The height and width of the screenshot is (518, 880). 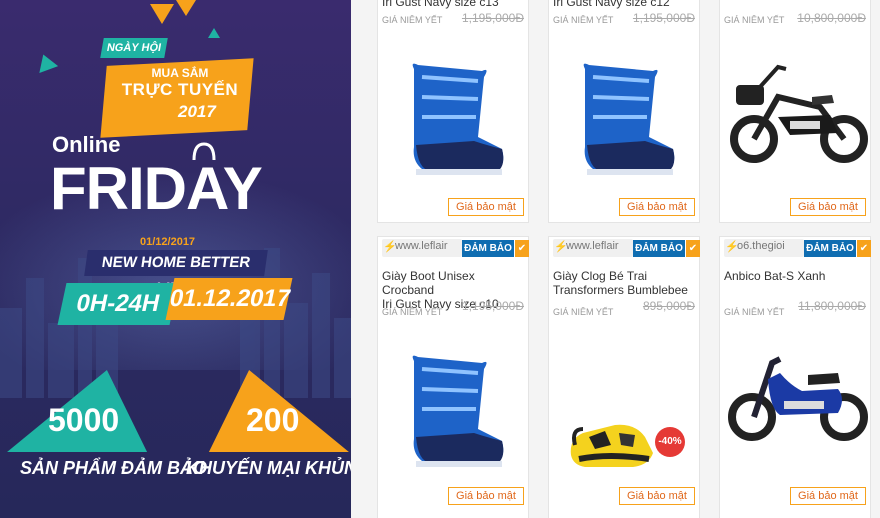 What do you see at coordinates (268, 468) in the screenshot?
I see `stat2-label: KHUYẾN MẠI KHỦNG` at bounding box center [268, 468].